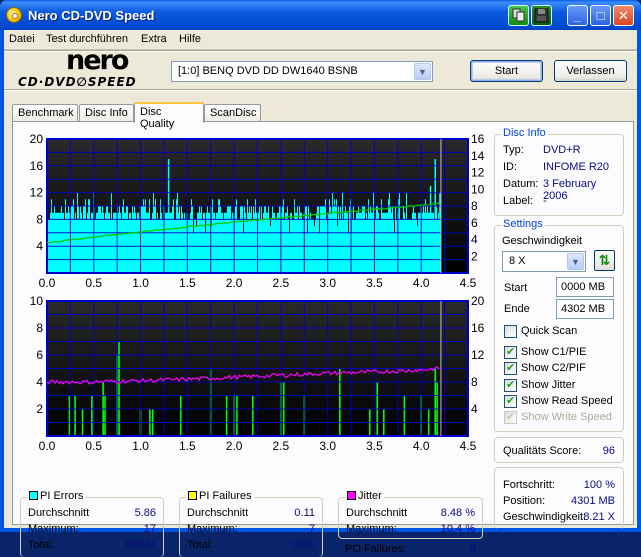 This screenshot has height=557, width=641. I want to click on exit-button: Verlassen, so click(590, 71).